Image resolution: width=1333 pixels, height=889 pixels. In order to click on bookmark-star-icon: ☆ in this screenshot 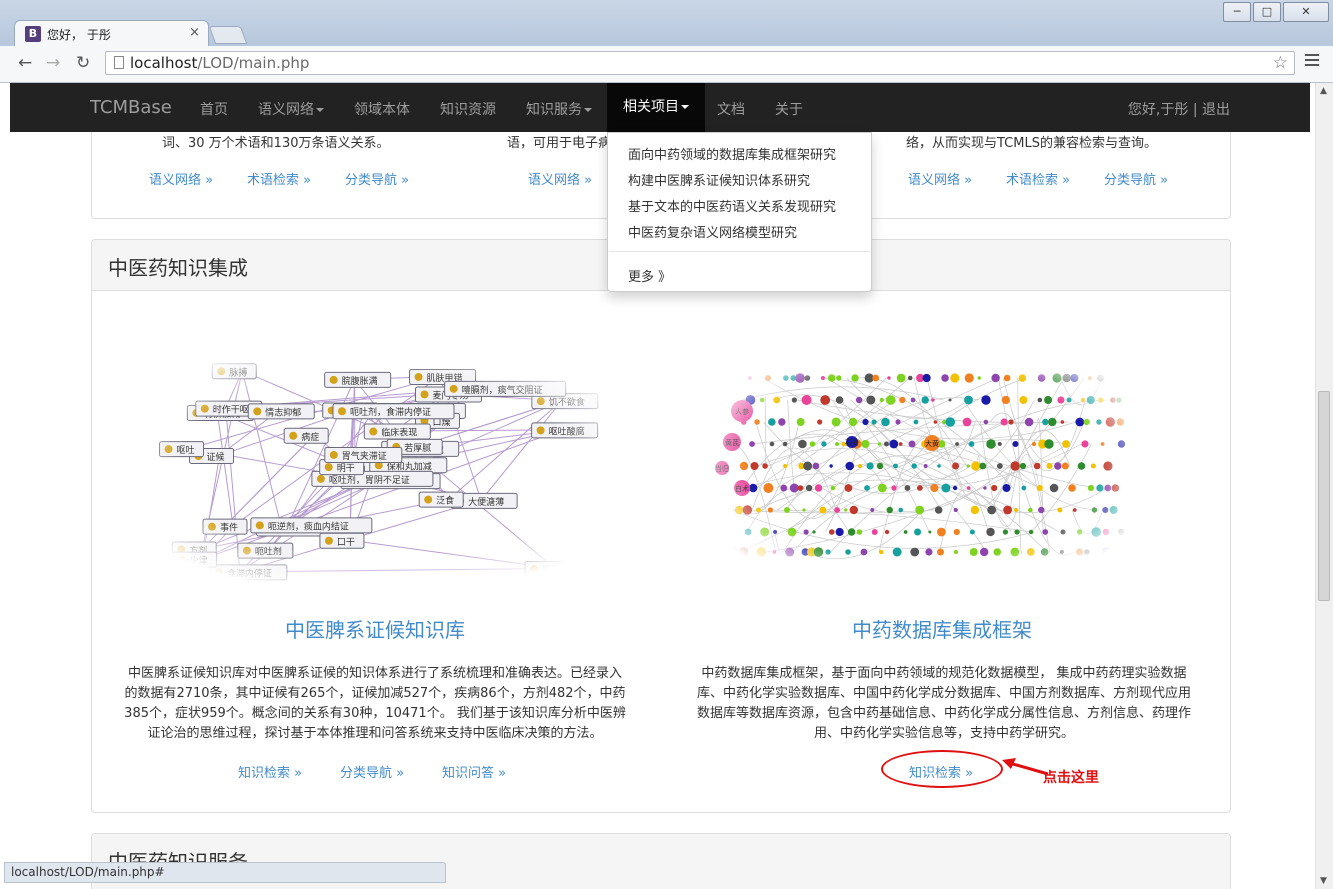, I will do `click(1280, 63)`.